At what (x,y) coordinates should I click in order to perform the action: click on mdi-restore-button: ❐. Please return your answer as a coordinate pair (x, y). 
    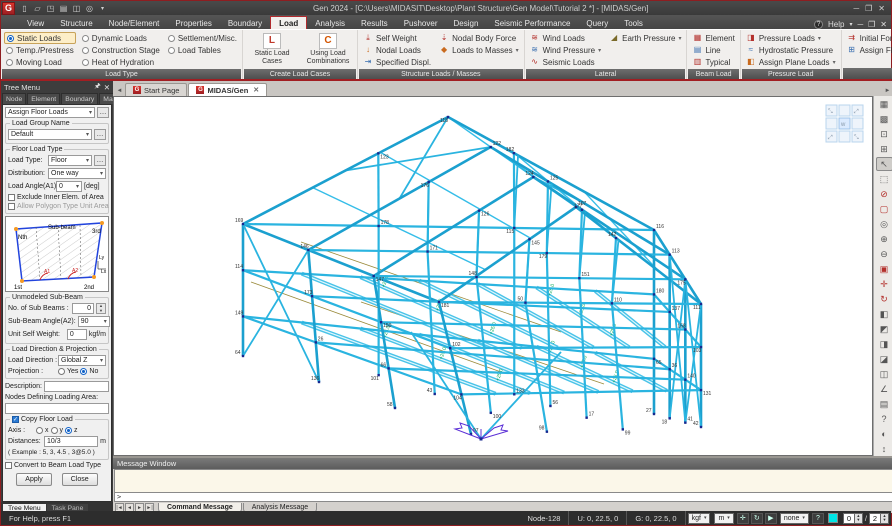
    Looking at the image, I should click on (871, 24).